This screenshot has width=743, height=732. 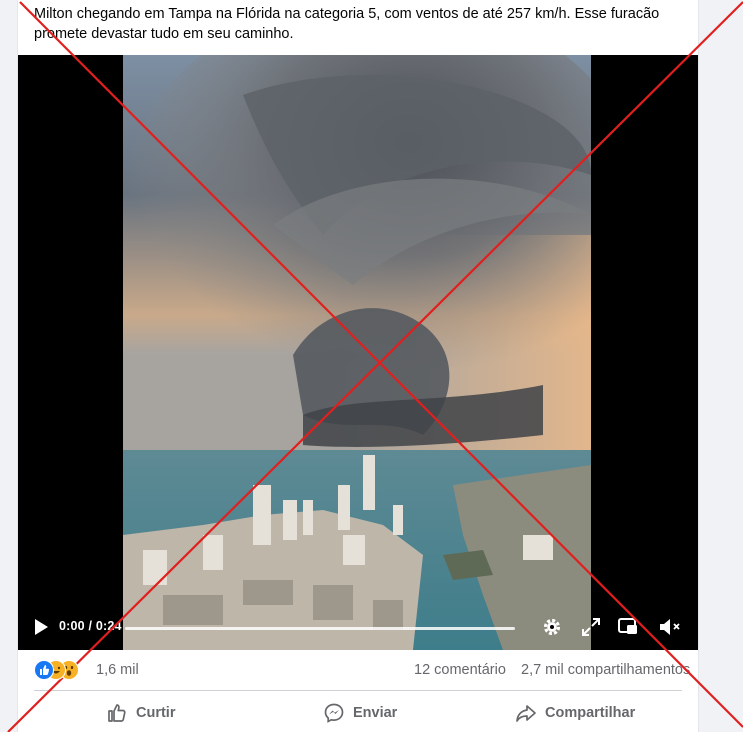 I want to click on volume-muted-icon, so click(x=670, y=627).